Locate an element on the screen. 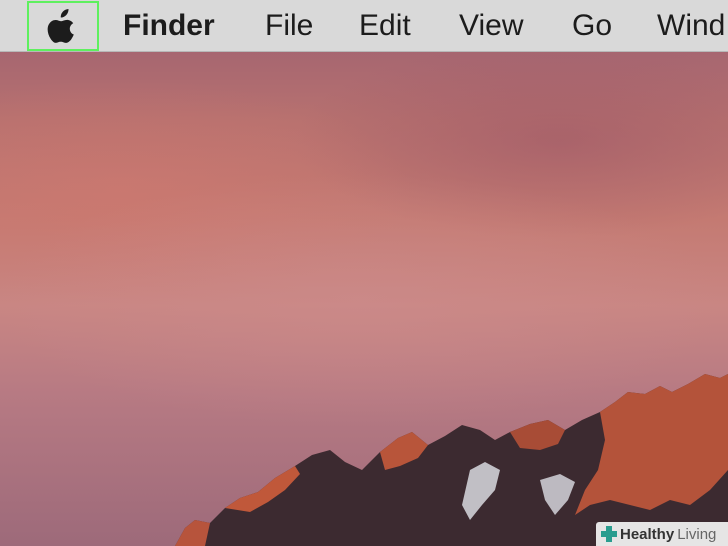  menu-finder: Finder is located at coordinates (169, 26).